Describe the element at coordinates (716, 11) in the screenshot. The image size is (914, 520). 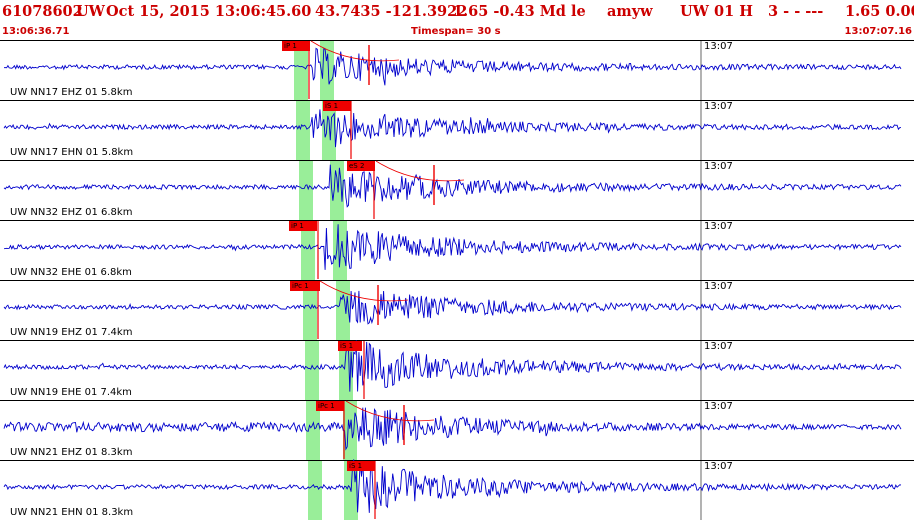
I see `event-source: UW 01 H` at that location.